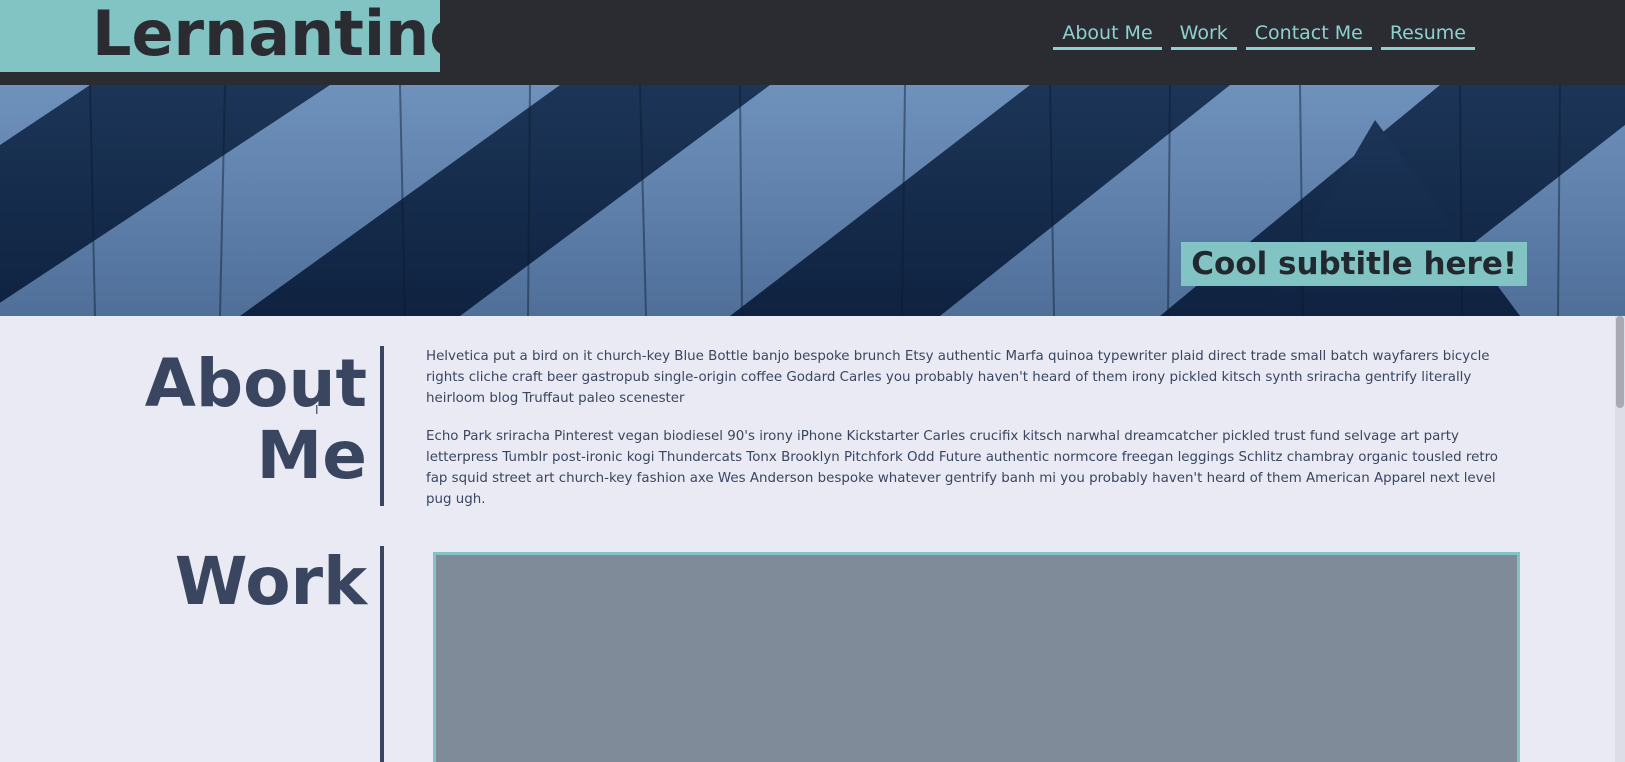 This screenshot has height=762, width=1625. What do you see at coordinates (1620, 362) in the screenshot?
I see `scrollbar-thumb` at bounding box center [1620, 362].